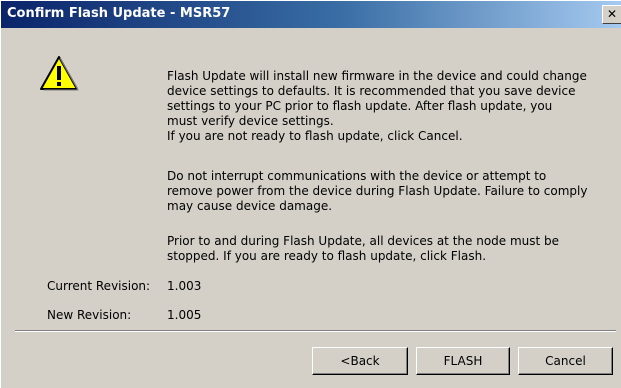 The width and height of the screenshot is (621, 388). Describe the element at coordinates (565, 361) in the screenshot. I see `cancel-button: Cancel` at that location.